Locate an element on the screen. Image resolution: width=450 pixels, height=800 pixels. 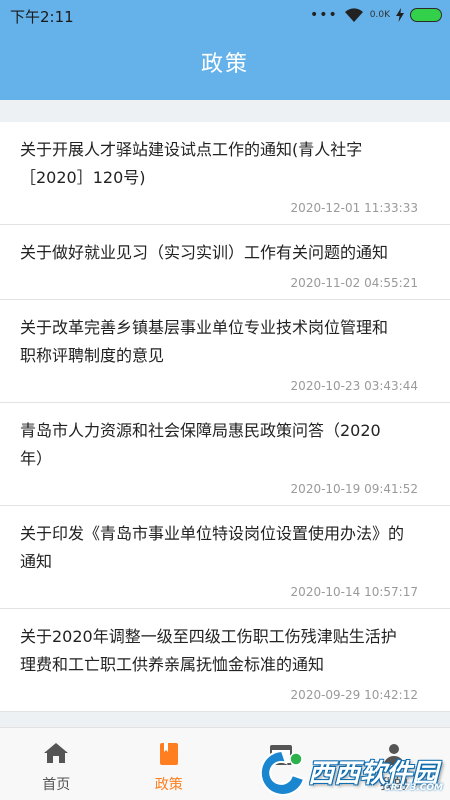
watermark-logo-icon is located at coordinates (282, 772).